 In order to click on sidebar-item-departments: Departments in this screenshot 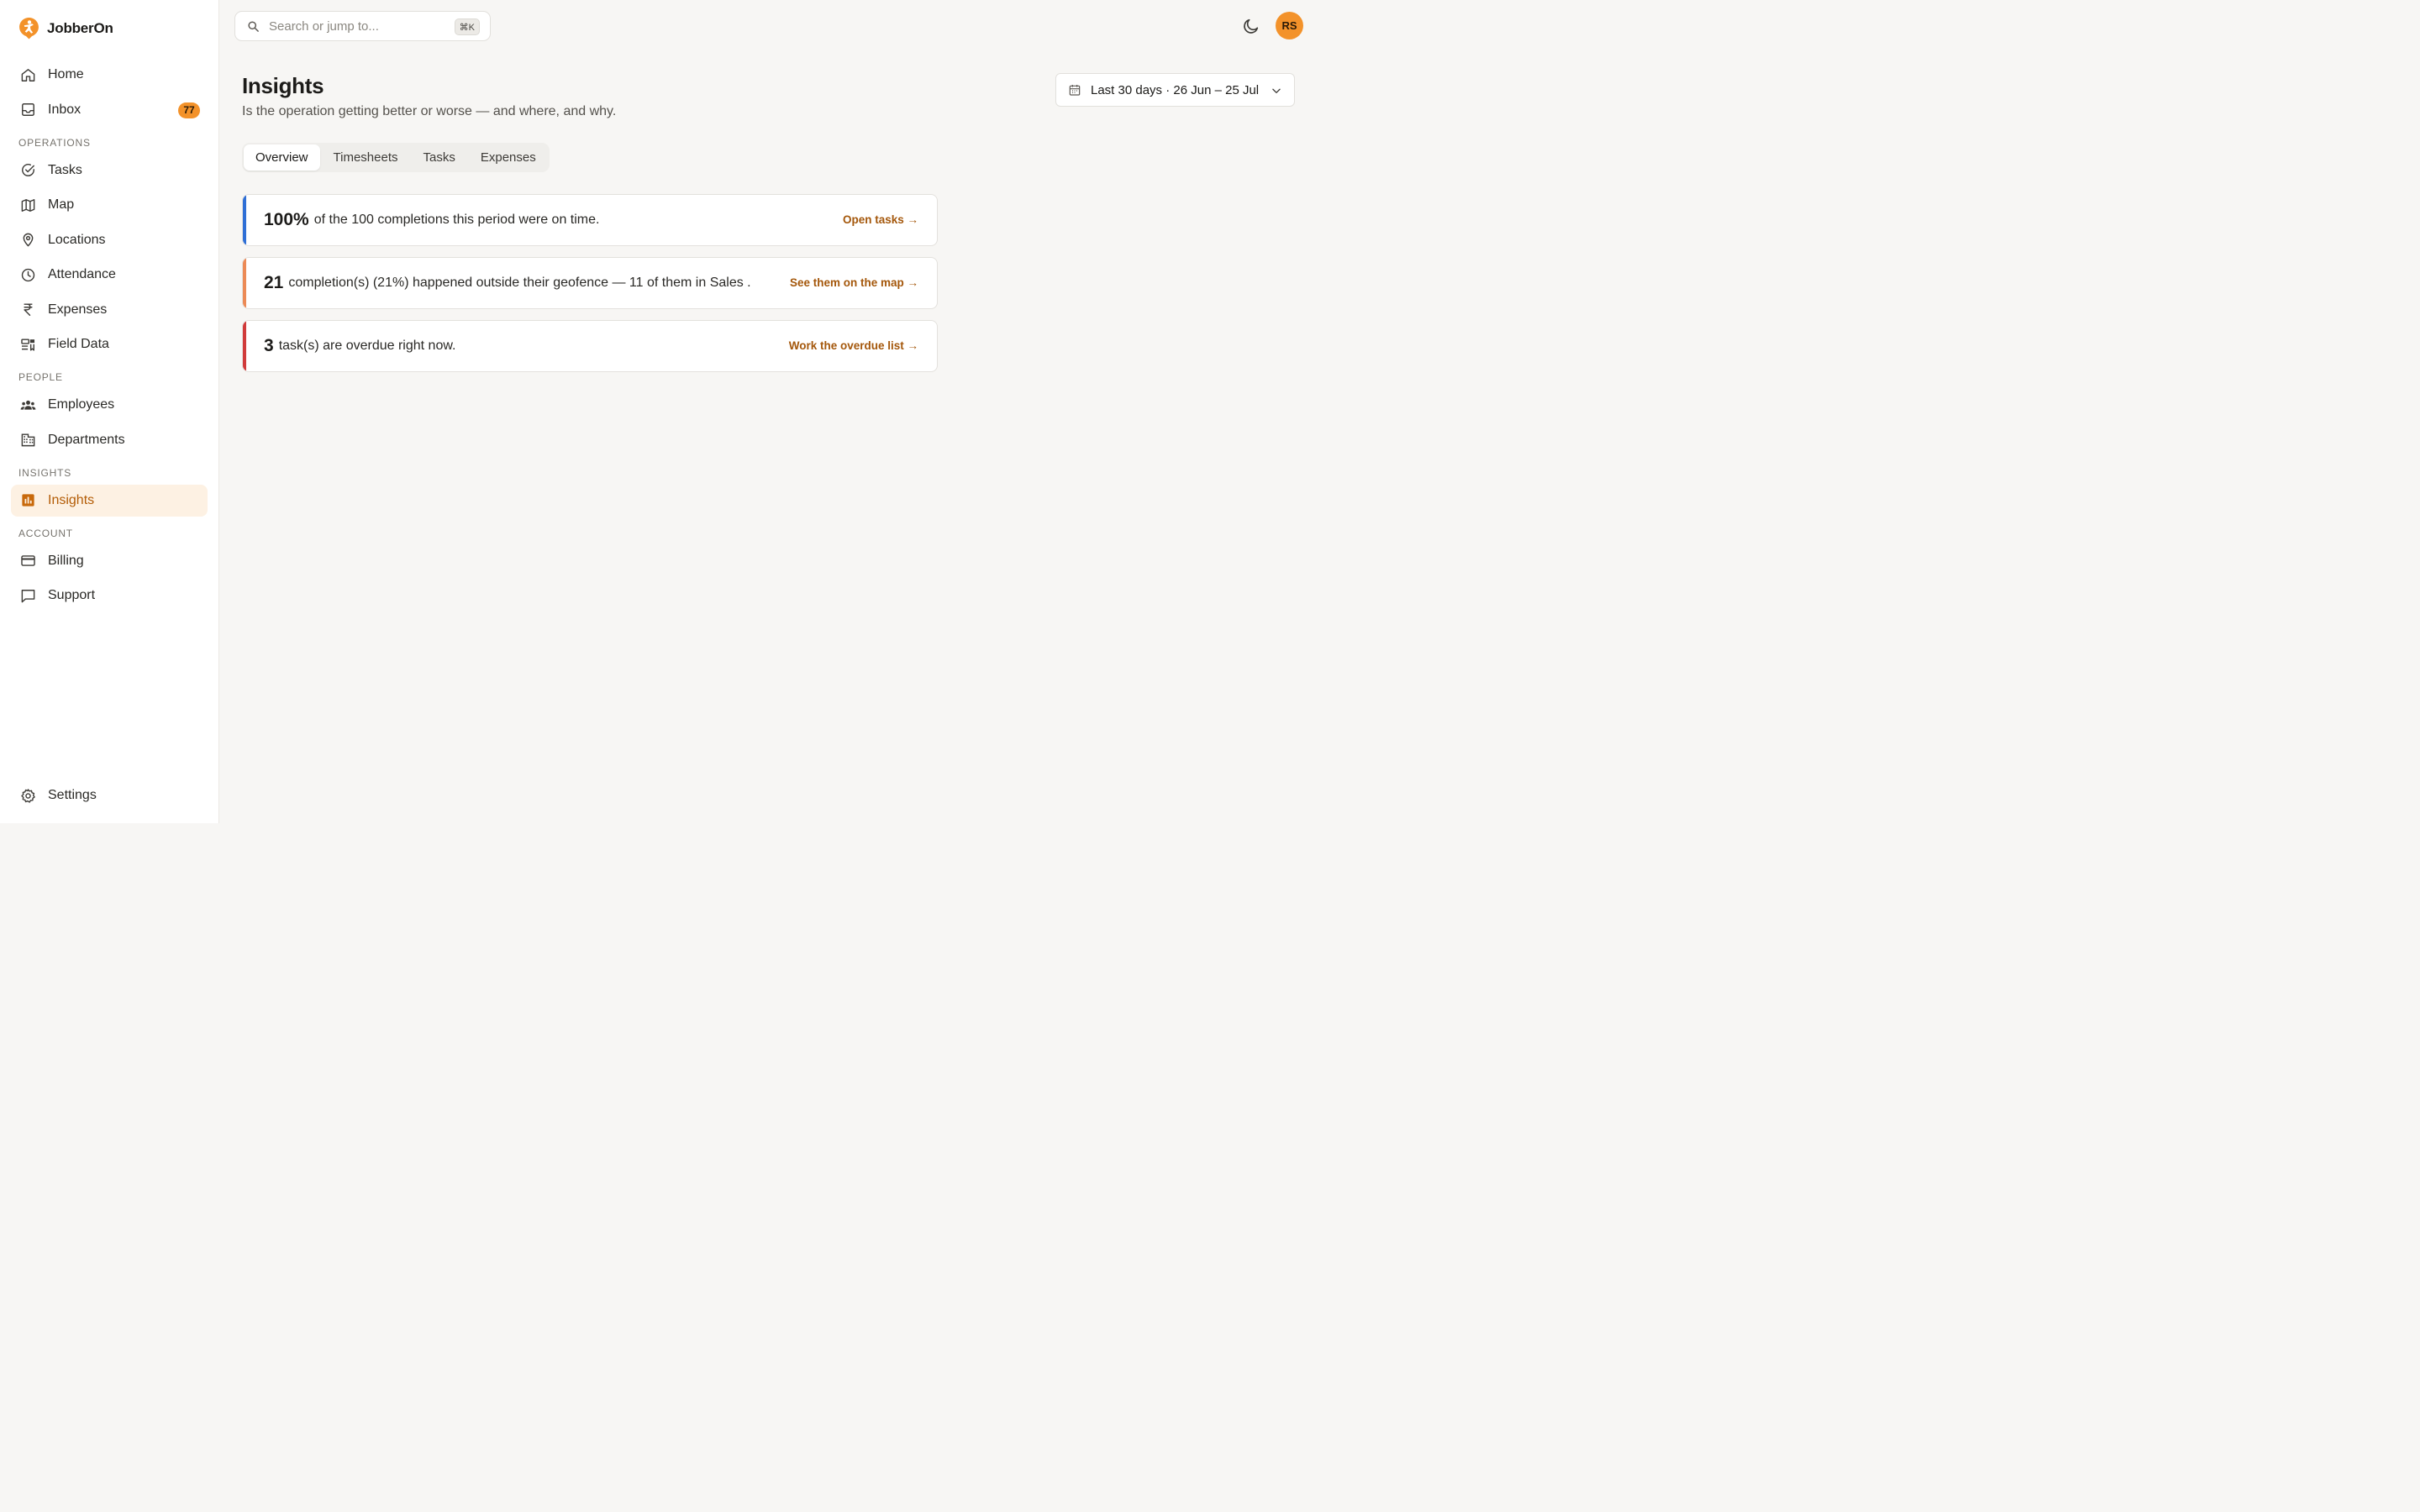, I will do `click(109, 440)`.